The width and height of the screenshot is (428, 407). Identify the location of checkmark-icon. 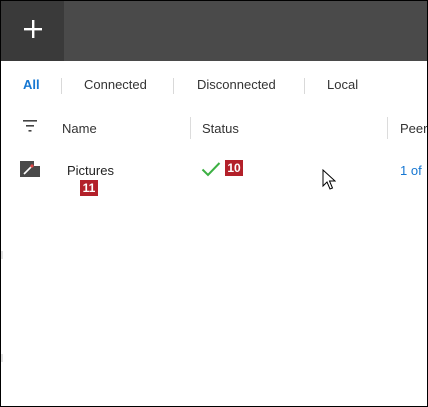
(211, 171).